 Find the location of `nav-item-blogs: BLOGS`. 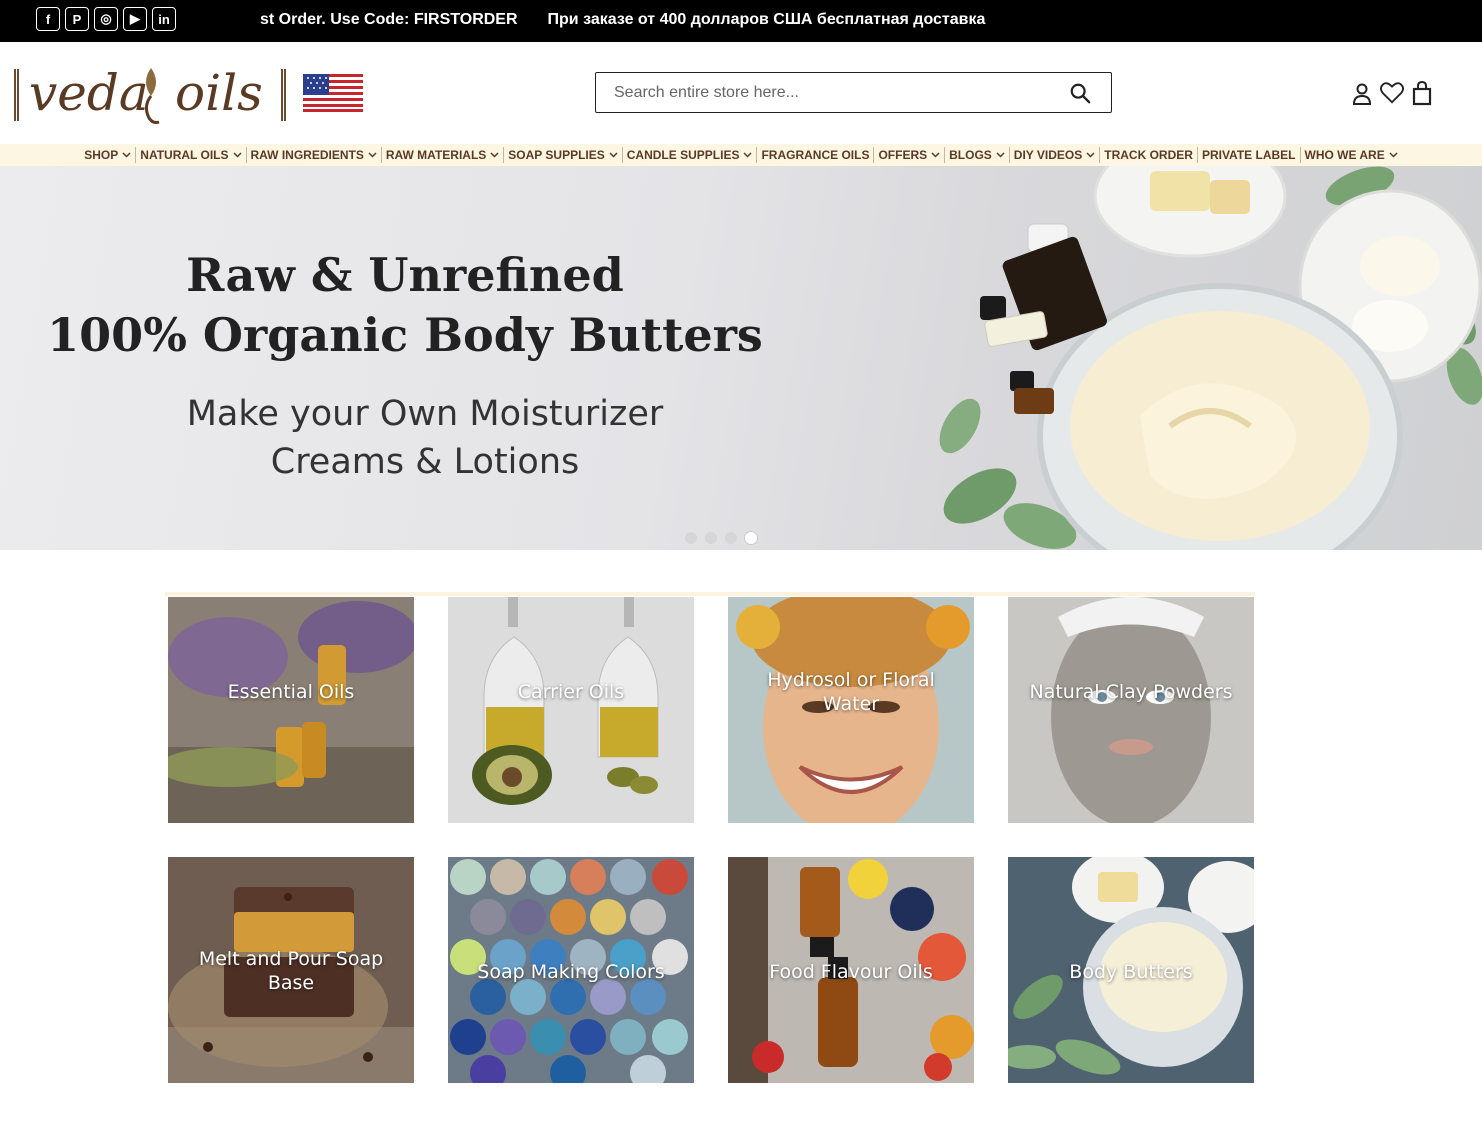

nav-item-blogs: BLOGS is located at coordinates (976, 155).